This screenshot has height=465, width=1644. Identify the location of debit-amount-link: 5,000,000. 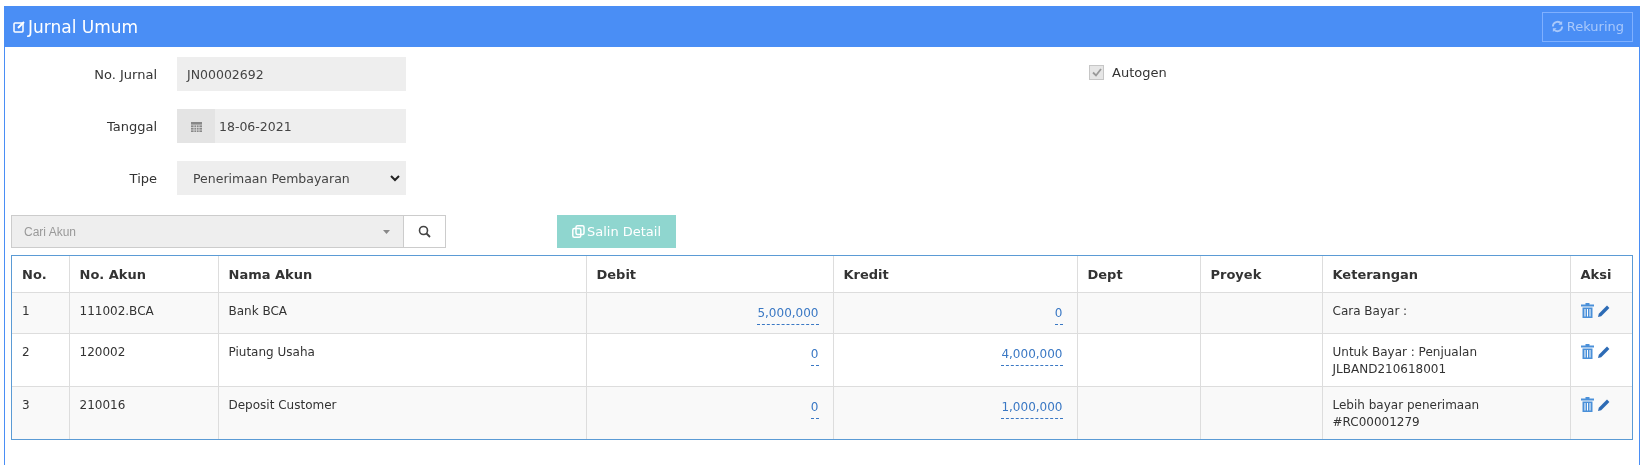
(788, 315).